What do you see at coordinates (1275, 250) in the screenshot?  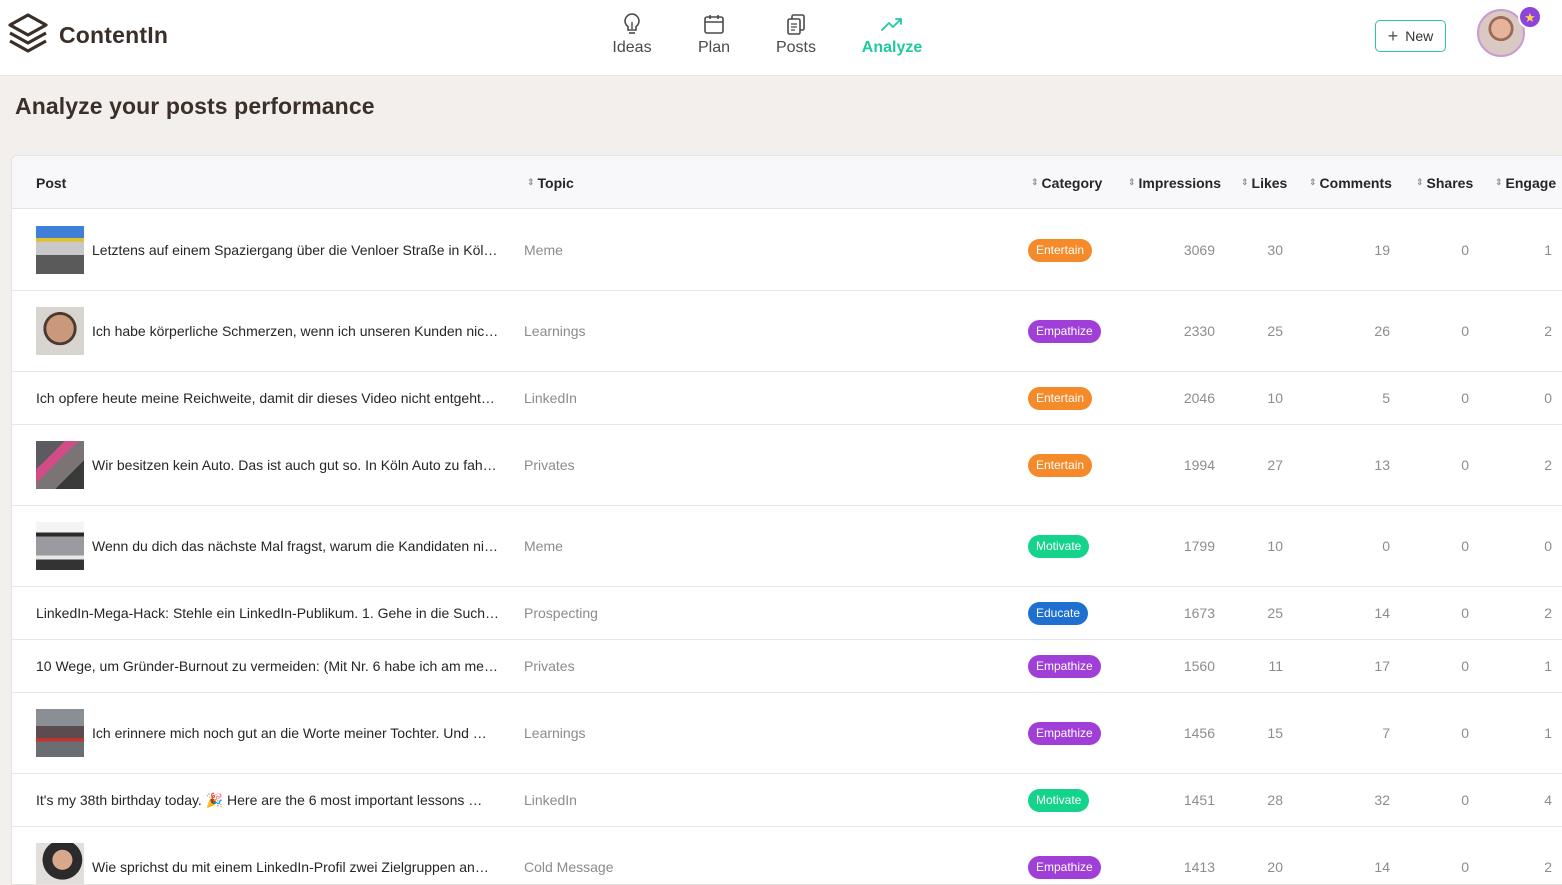 I see `likes-cell: 30` at bounding box center [1275, 250].